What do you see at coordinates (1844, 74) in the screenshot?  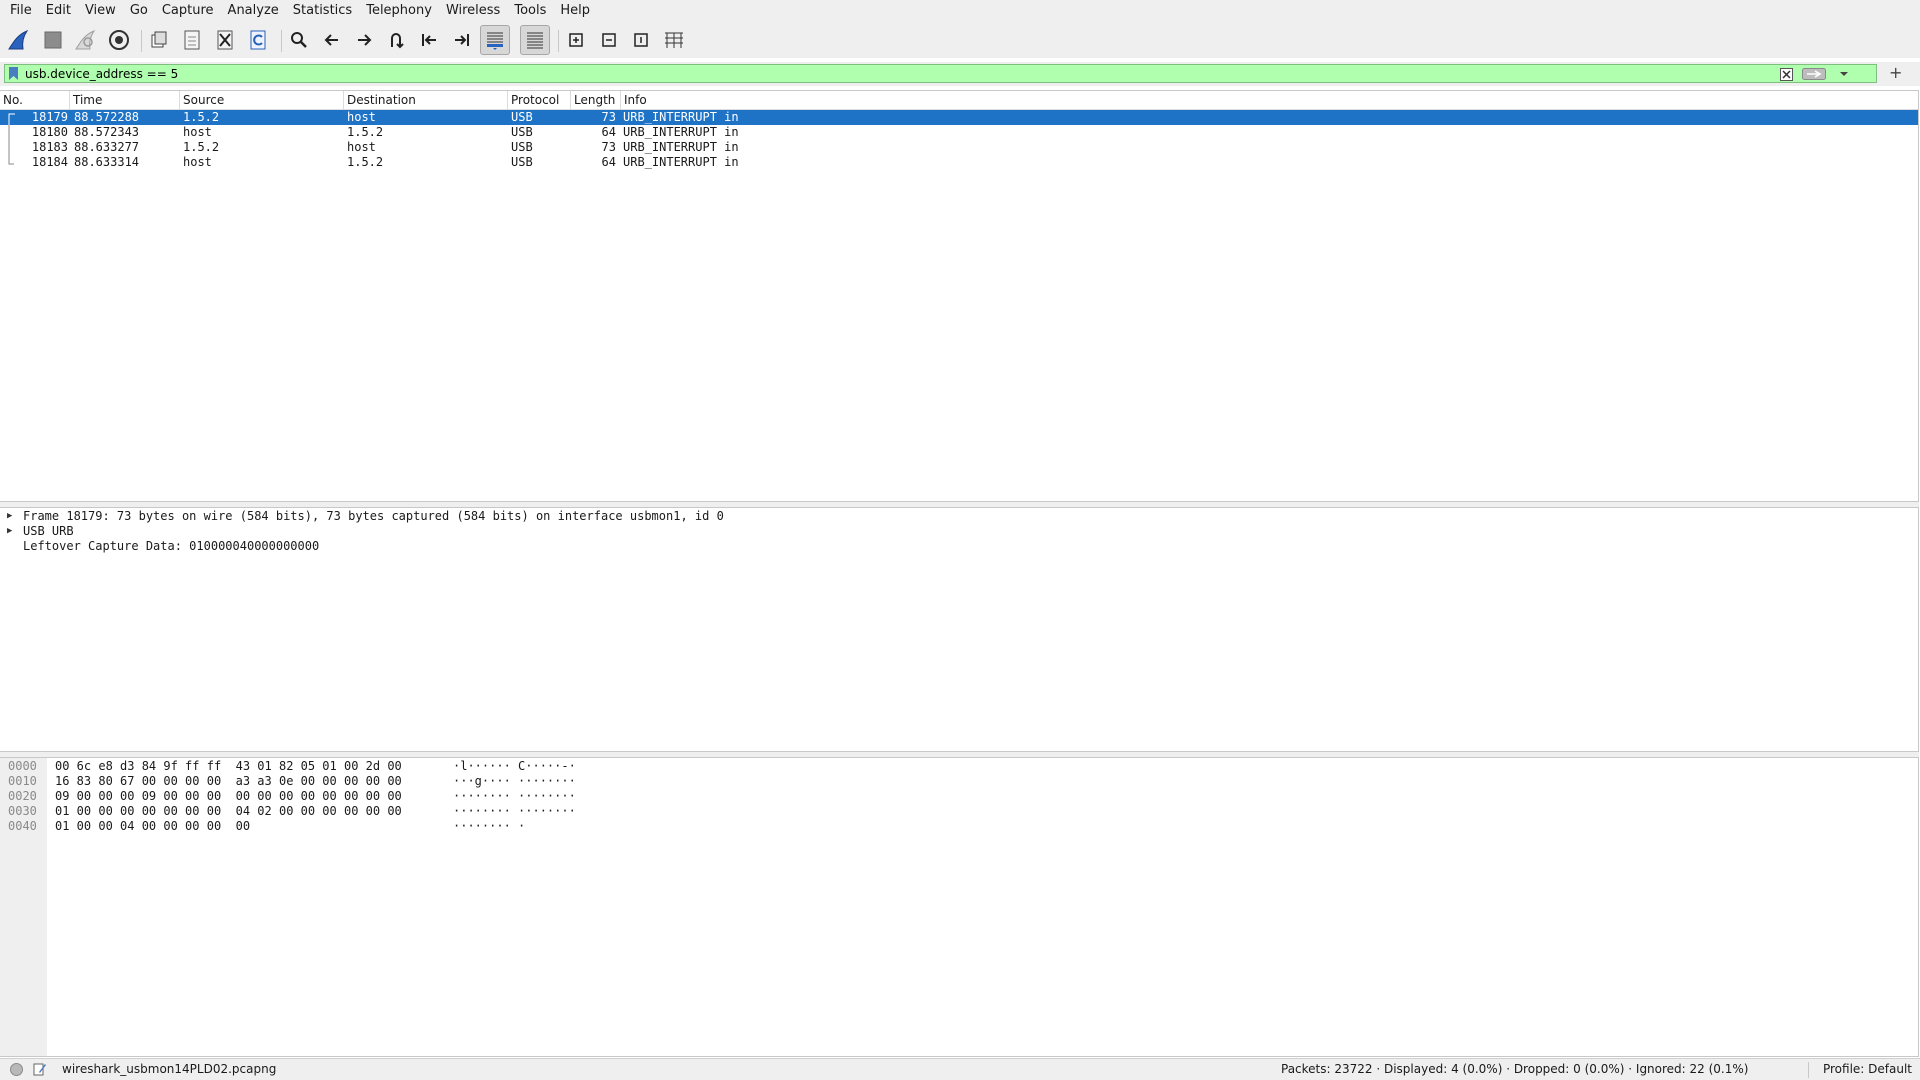 I see `filter-history-dropdown-icon` at bounding box center [1844, 74].